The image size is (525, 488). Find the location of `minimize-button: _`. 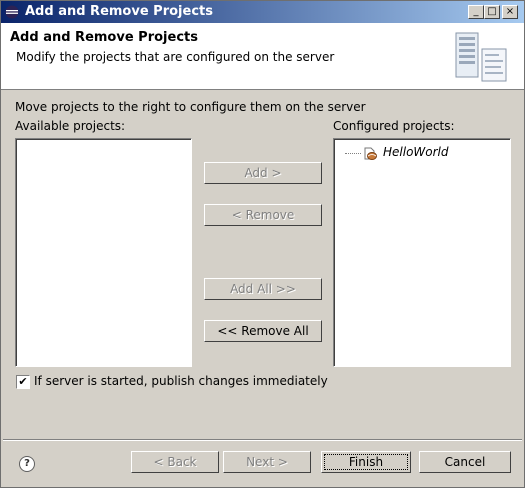

minimize-button: _ is located at coordinates (476, 12).